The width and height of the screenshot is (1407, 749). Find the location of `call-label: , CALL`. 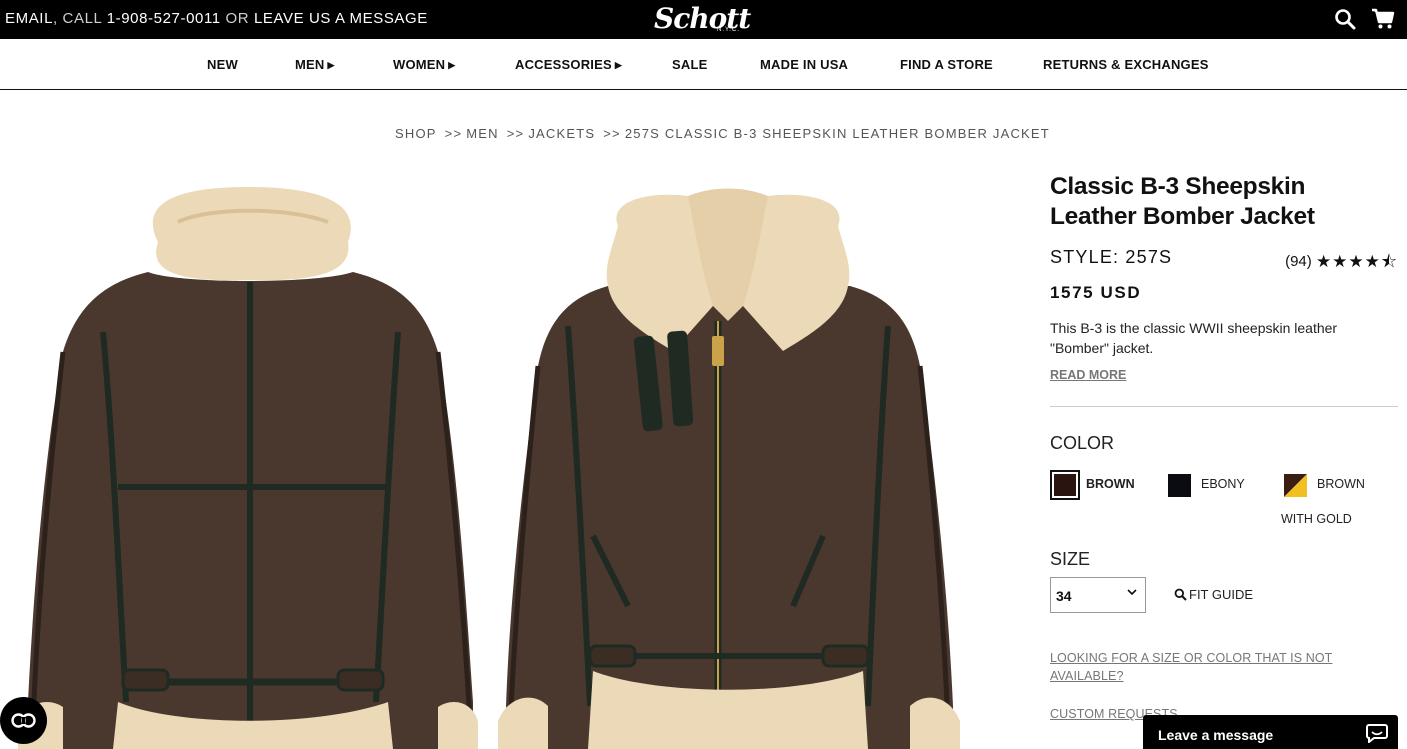

call-label: , CALL is located at coordinates (80, 18).